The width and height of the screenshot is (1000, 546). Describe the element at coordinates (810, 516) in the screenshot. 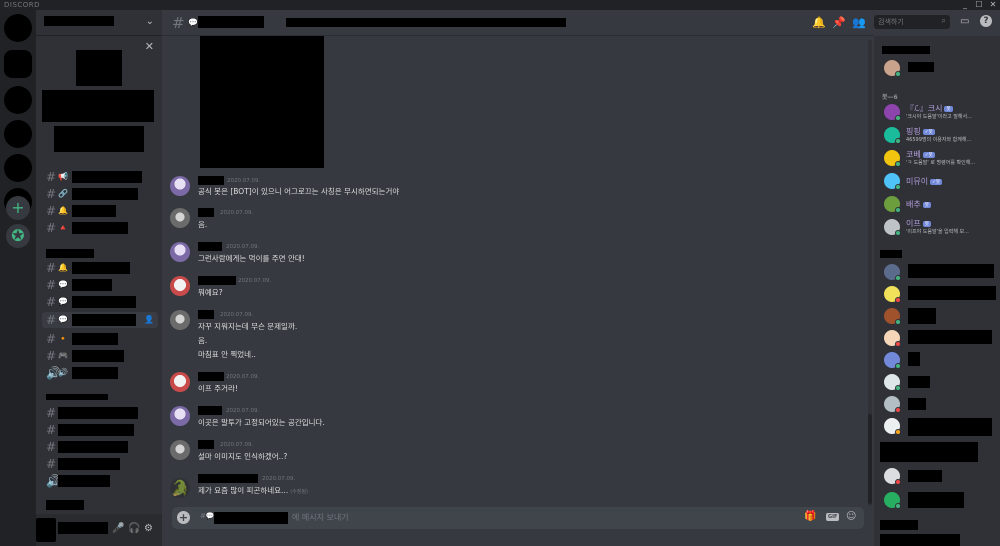

I see `gift-icon: 🎁` at that location.